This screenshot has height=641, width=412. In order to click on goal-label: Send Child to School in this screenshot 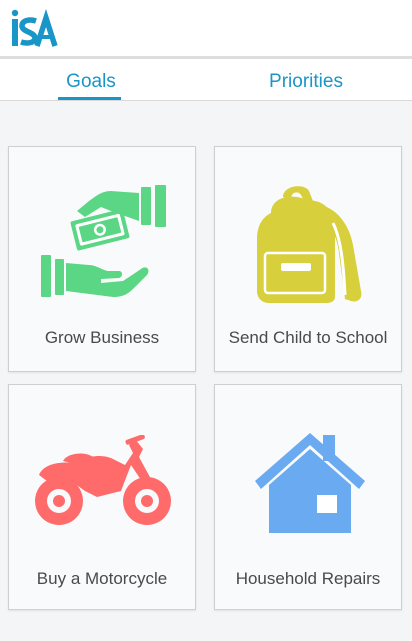, I will do `click(308, 337)`.